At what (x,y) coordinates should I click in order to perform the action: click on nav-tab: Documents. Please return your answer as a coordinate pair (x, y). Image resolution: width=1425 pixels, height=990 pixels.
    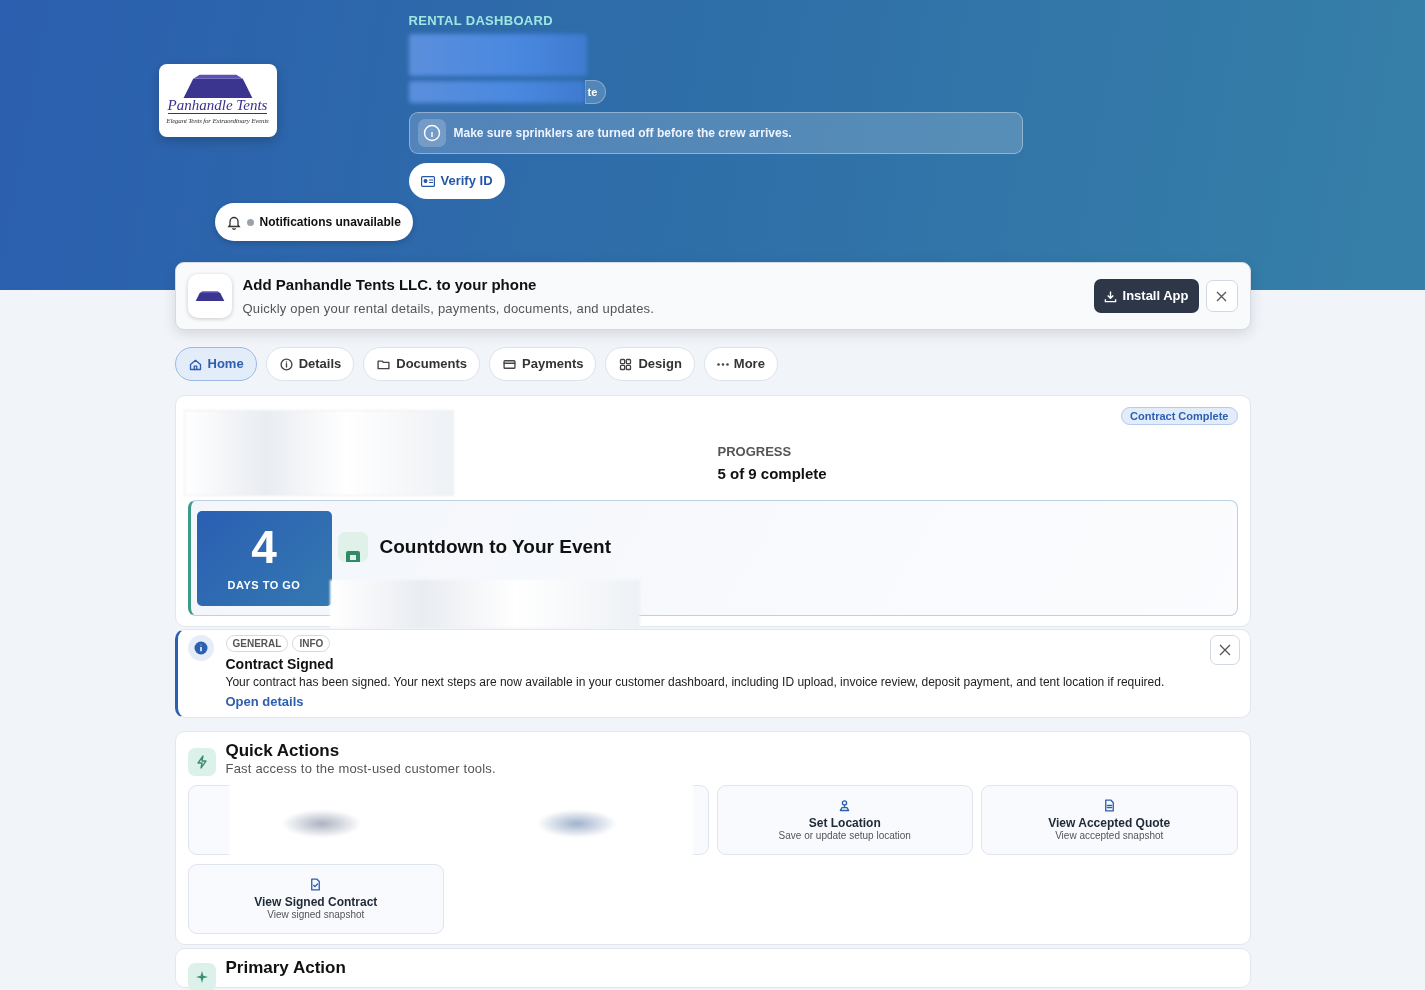
    Looking at the image, I should click on (422, 364).